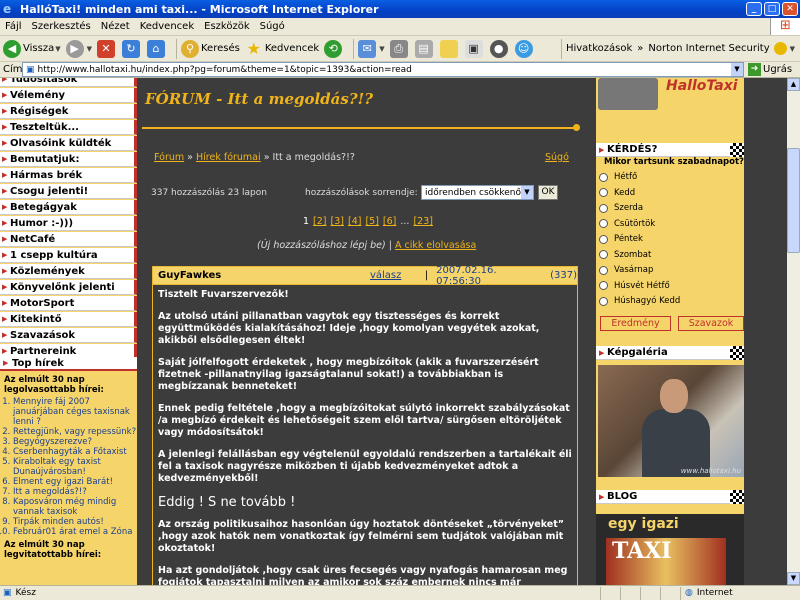  Describe the element at coordinates (435, 245) in the screenshot. I see `read-article-link: A cikk elolvasása` at that location.